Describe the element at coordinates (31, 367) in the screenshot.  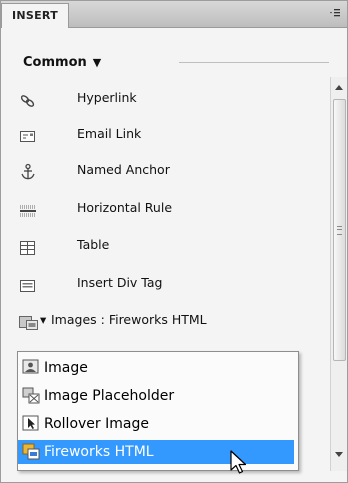
I see `image-icon` at that location.